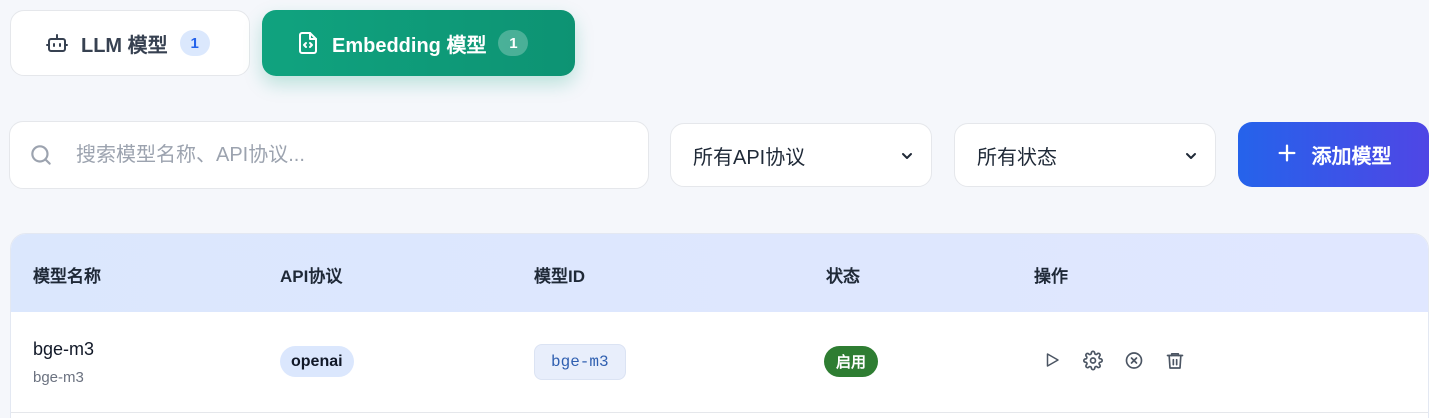 This screenshot has width=1429, height=418. I want to click on status-select: 所有状态, so click(1085, 155).